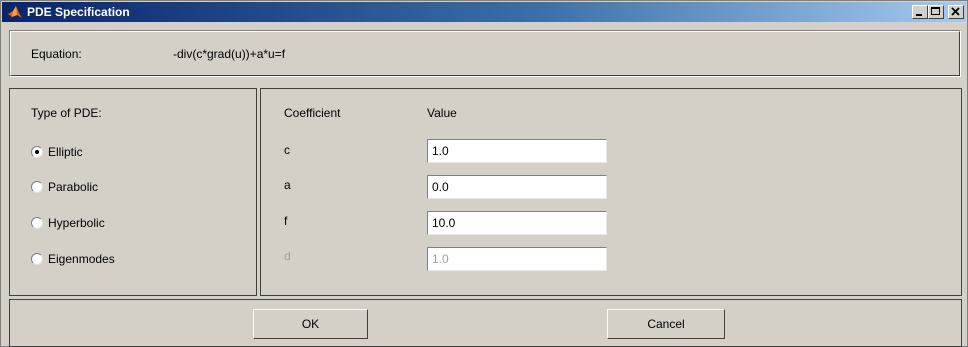  I want to click on radio-button-selected, so click(37, 152).